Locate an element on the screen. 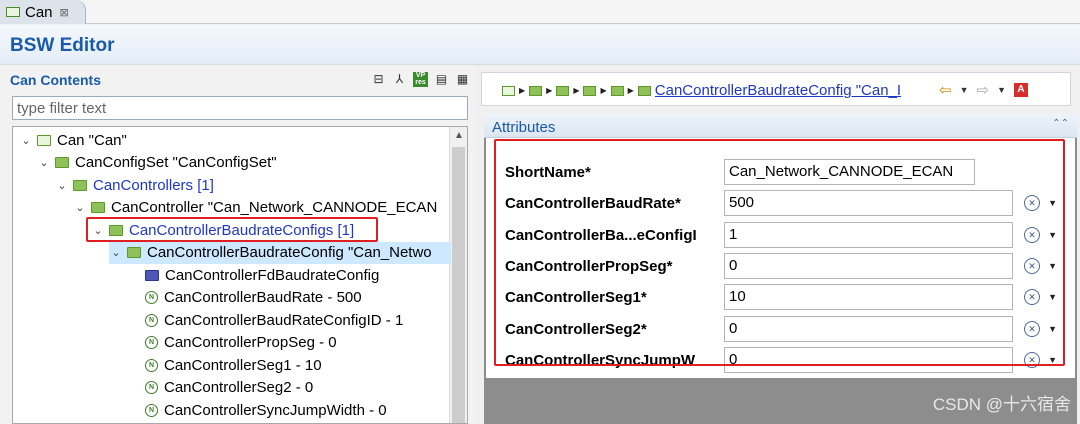 This screenshot has width=1080, height=424. attribute-label: ShortName* is located at coordinates (548, 172).